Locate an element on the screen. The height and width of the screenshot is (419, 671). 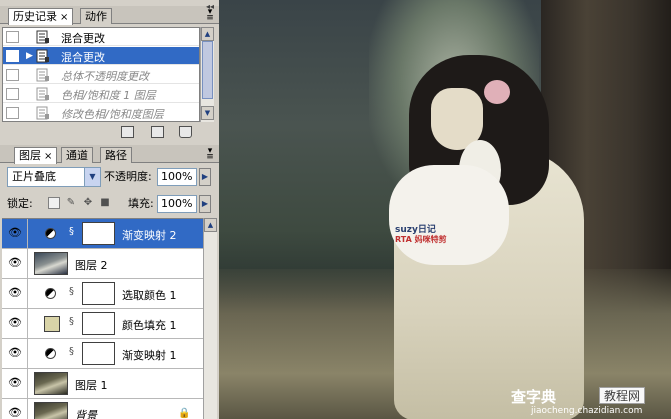
fill-input: 100% is located at coordinates (177, 204).